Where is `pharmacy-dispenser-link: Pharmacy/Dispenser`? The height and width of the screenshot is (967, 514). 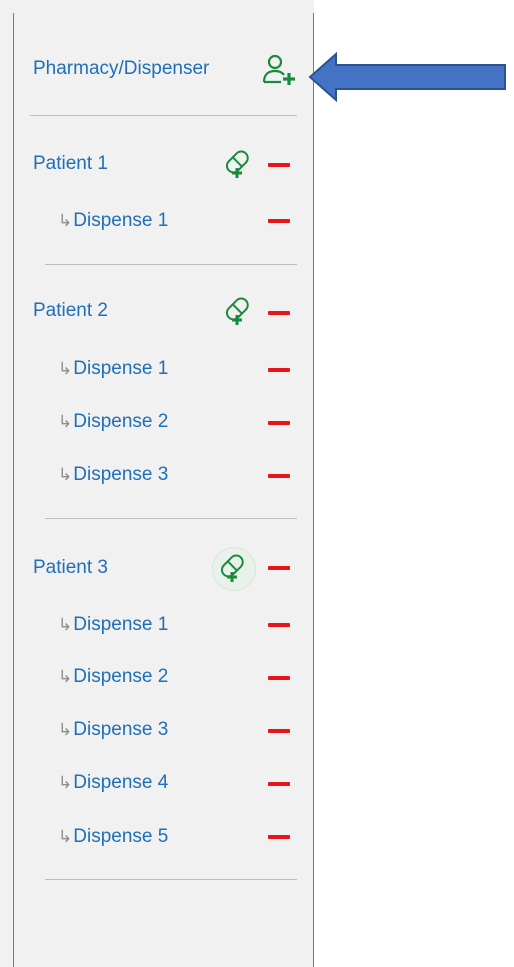 pharmacy-dispenser-link: Pharmacy/Dispenser is located at coordinates (121, 69).